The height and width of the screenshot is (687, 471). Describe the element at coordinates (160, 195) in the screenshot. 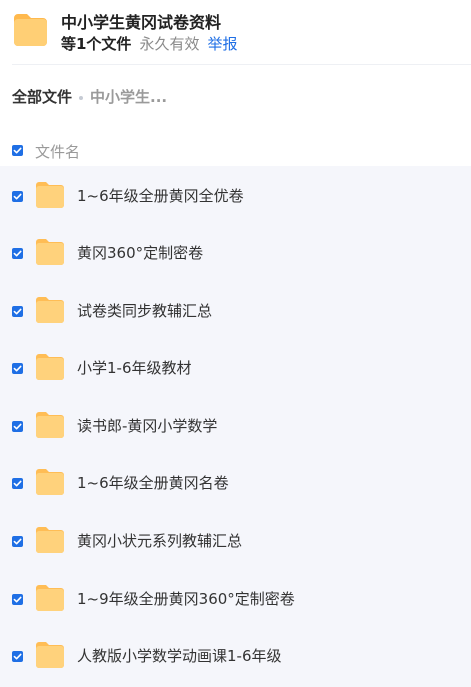

I see `file-name: 1~6年级全册黄冈全优卷` at that location.